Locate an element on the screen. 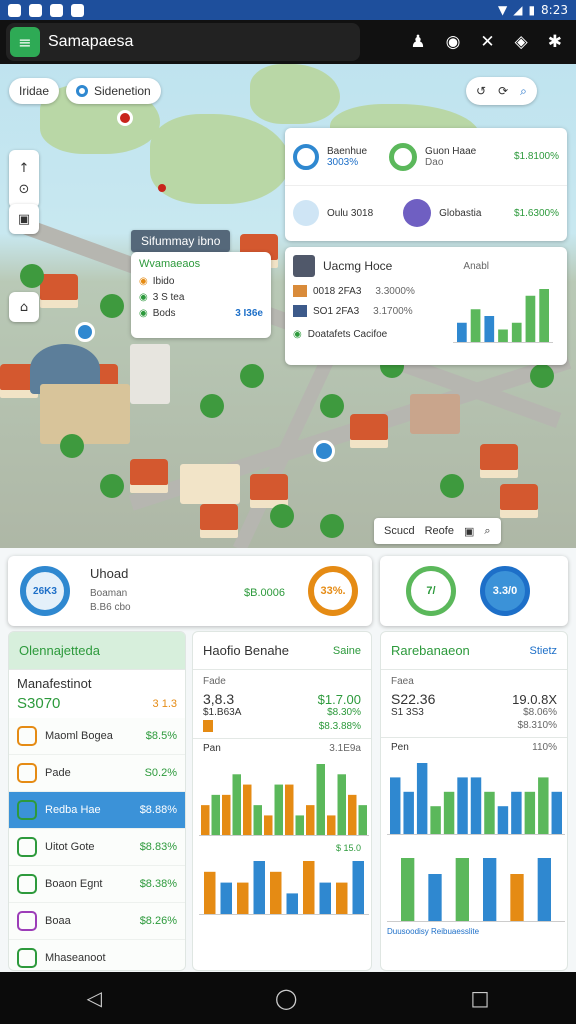  shield-icon: ◈ is located at coordinates (521, 42).